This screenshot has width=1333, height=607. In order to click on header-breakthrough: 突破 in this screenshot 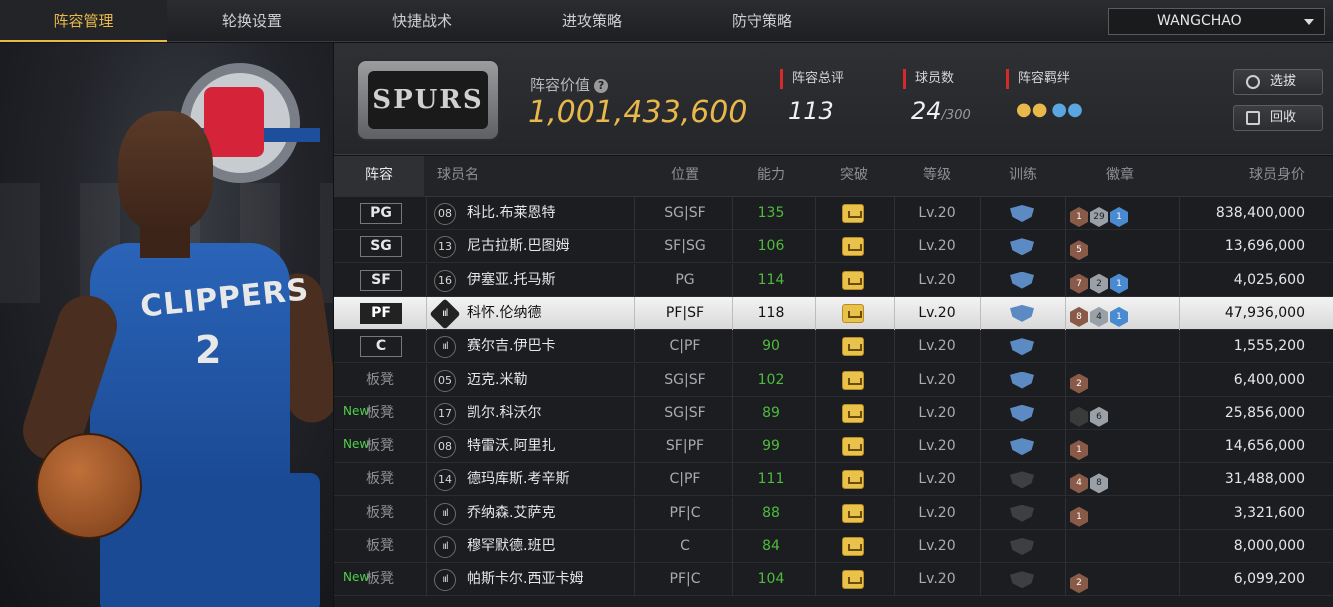, I will do `click(854, 176)`.